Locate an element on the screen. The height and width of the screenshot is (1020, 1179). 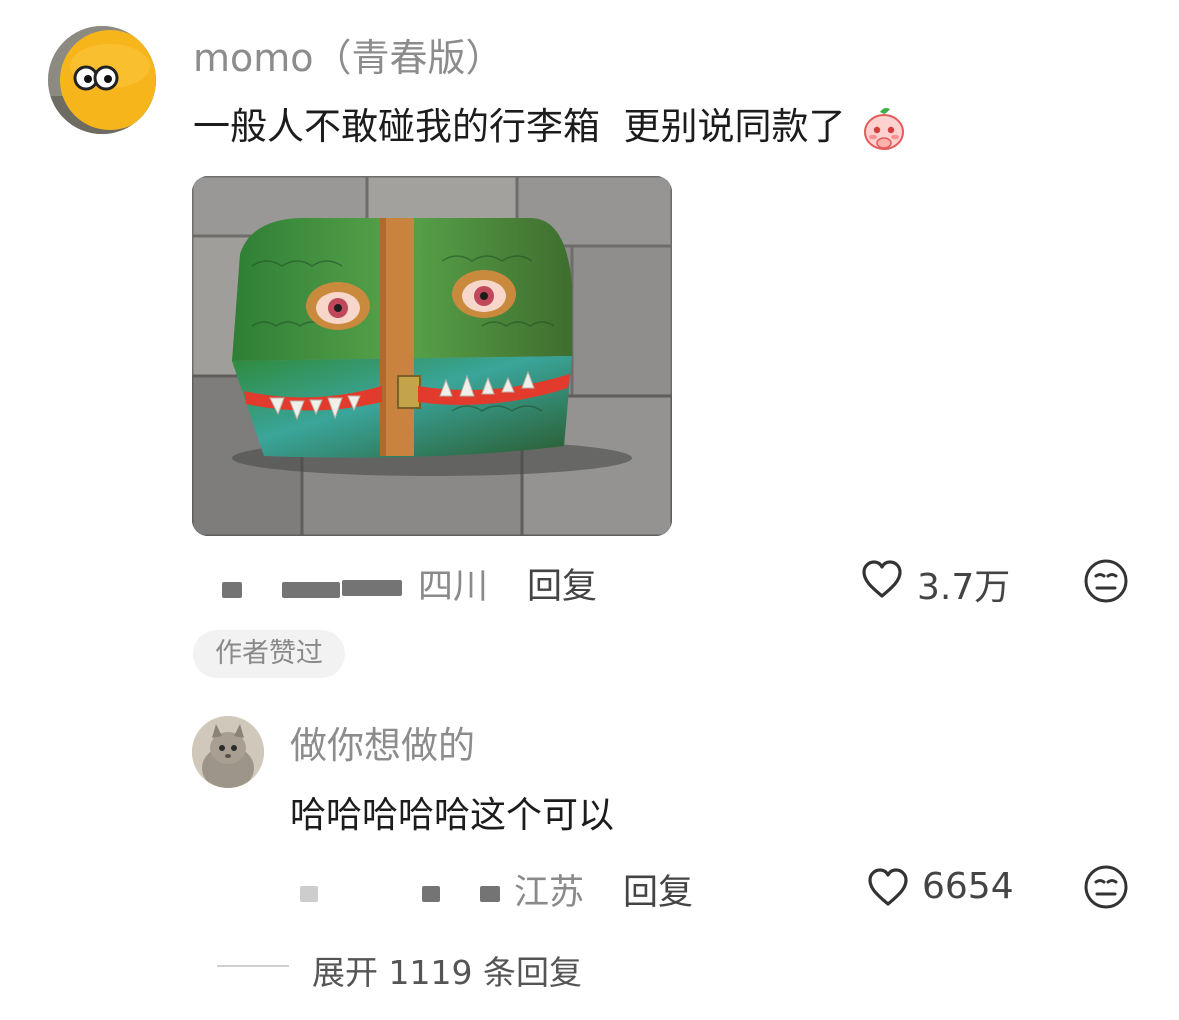
shy-peach-emoji-icon is located at coordinates (884, 129).